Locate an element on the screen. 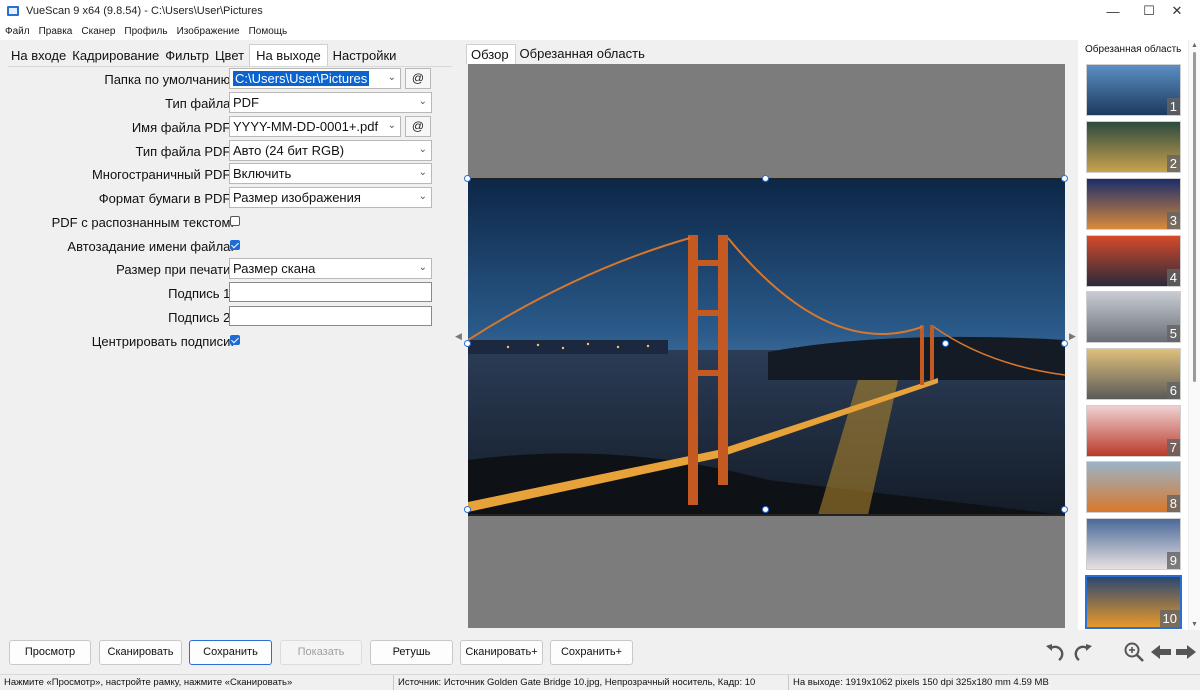 This screenshot has height=690, width=1200. print-size-label: Размер при печати: is located at coordinates (175, 269).